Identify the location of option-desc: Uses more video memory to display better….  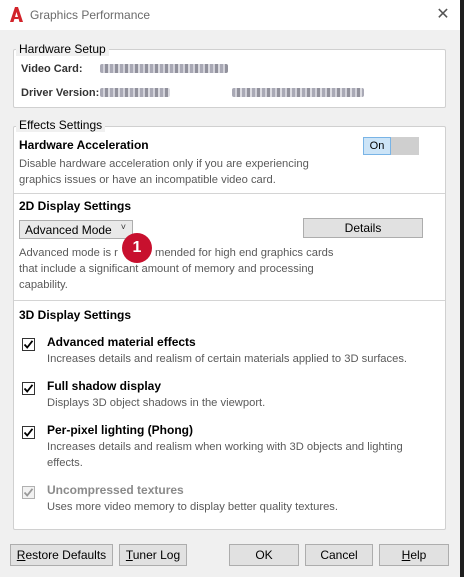
(192, 507).